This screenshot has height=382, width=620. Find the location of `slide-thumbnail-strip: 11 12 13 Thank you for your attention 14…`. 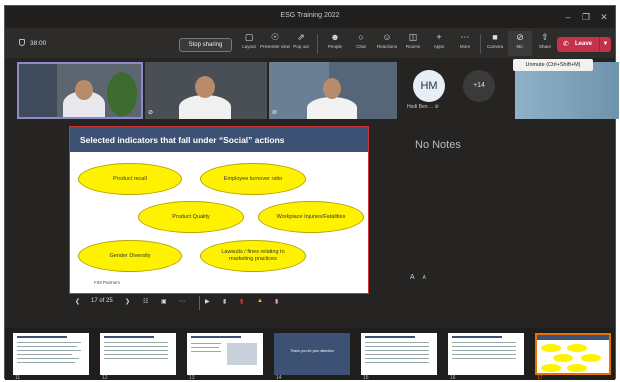

slide-thumbnail-strip: 11 12 13 Thank you for your attention 14… is located at coordinates (310, 354).